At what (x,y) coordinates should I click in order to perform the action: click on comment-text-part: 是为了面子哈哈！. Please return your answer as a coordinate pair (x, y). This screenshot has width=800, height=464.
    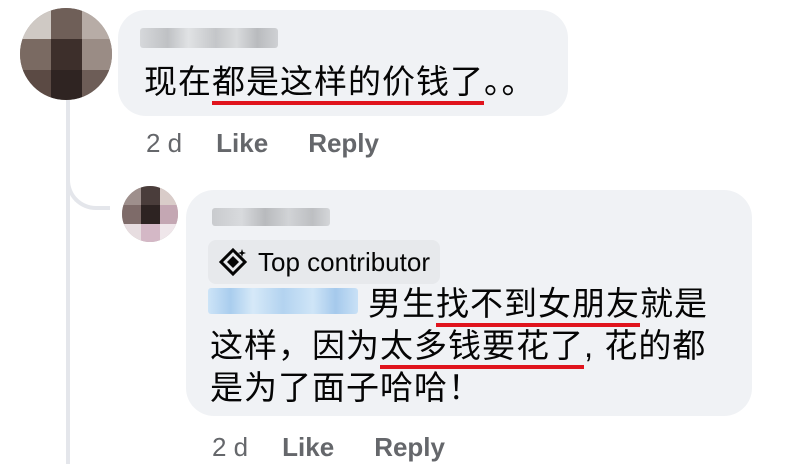
    Looking at the image, I should click on (346, 387).